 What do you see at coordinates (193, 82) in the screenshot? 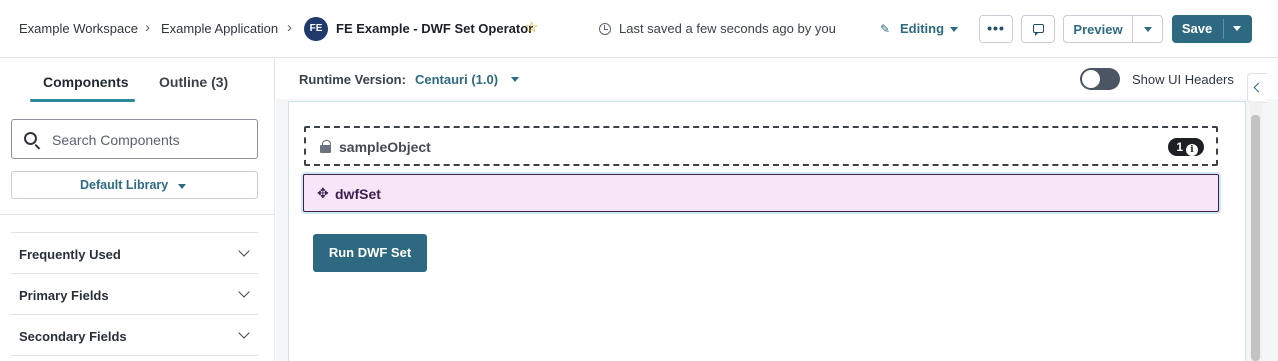
I see `tab-outline: Outline (3)` at bounding box center [193, 82].